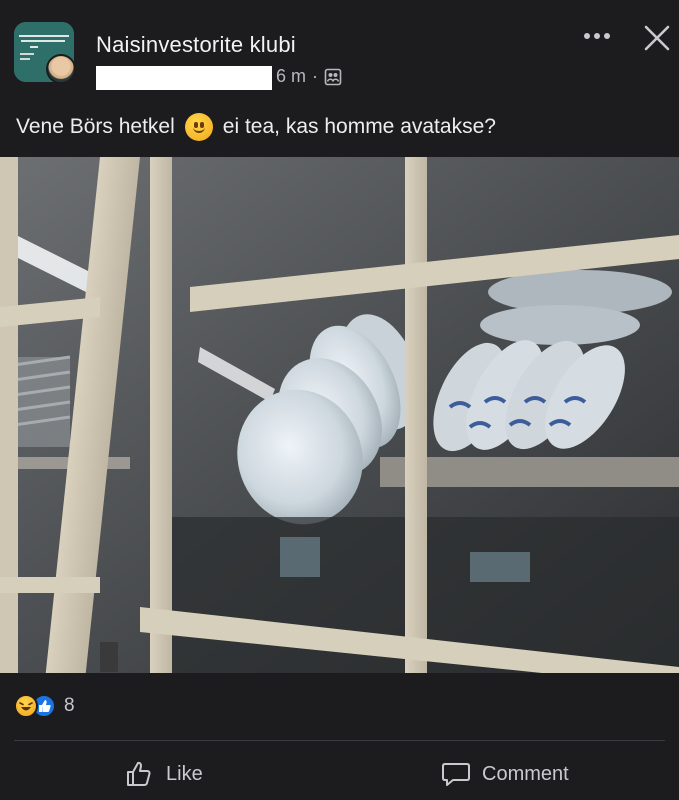  I want to click on author-avatar, so click(61, 69).